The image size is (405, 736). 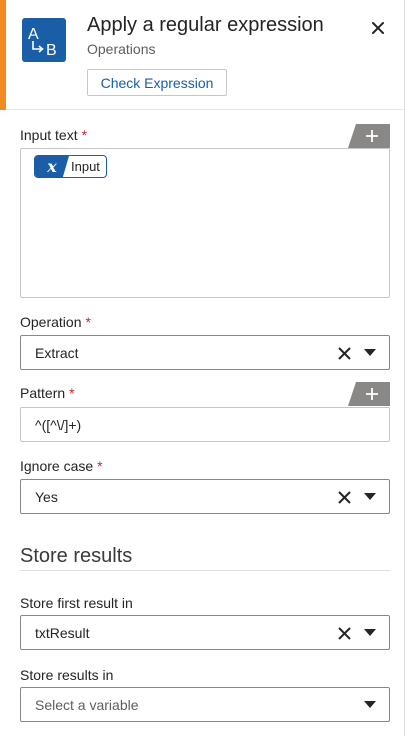 I want to click on panel-subtitle: Operations, so click(x=121, y=49).